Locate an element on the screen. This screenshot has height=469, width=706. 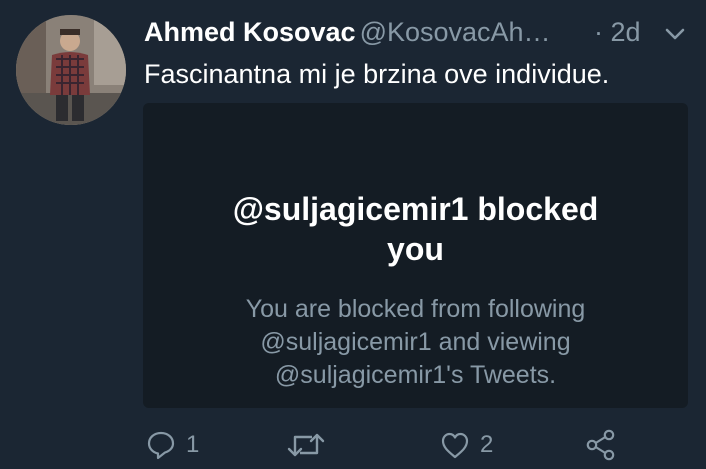
retweet-icon is located at coordinates (306, 445).